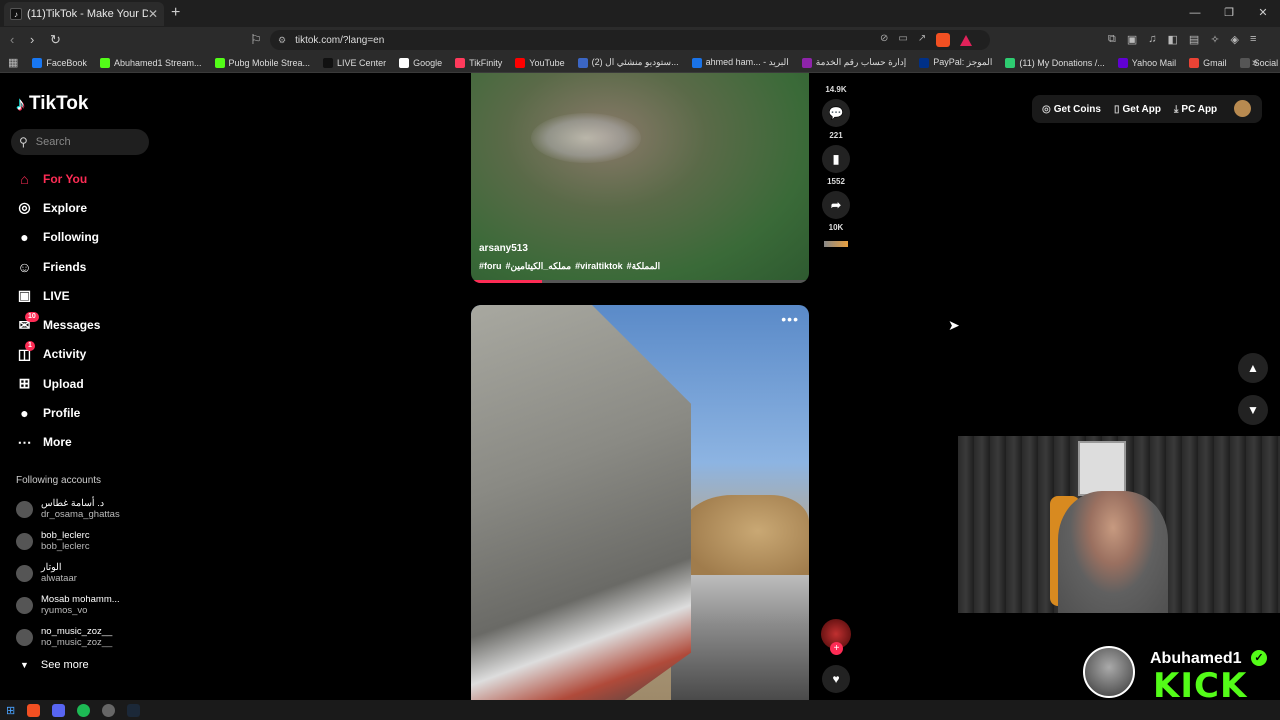 The image size is (1280, 720). I want to click on video-card-2: •••, so click(640, 502).